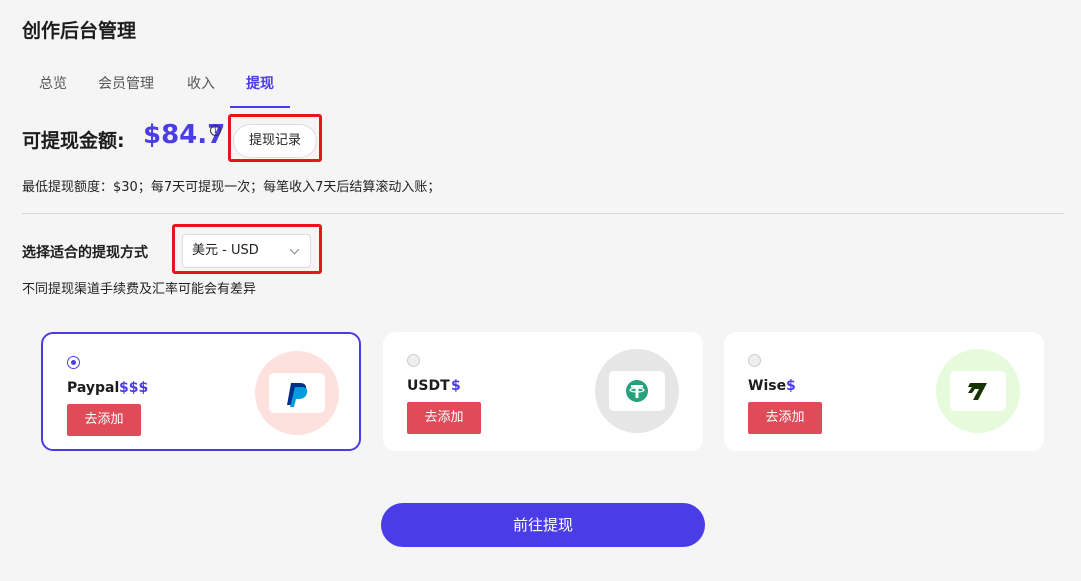  I want to click on info-icon: i, so click(215, 130).